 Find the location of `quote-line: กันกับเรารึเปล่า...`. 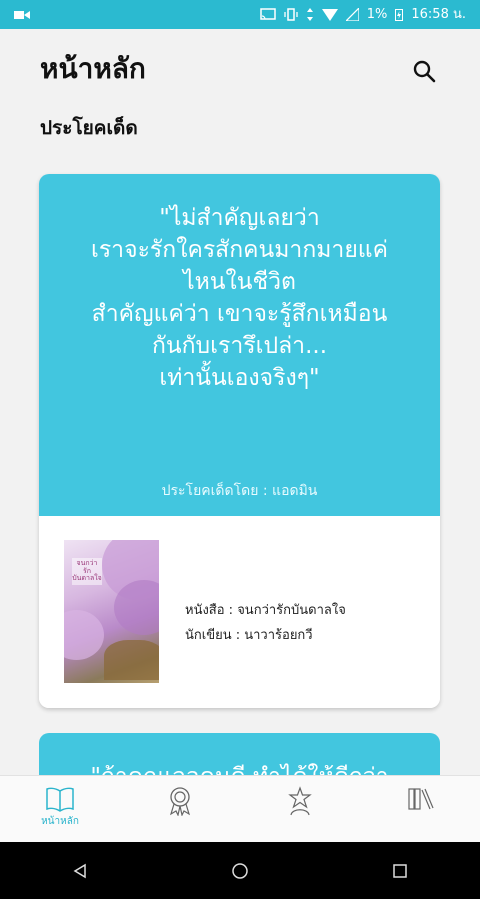

quote-line: กันกับเรารึเปล่า... is located at coordinates (239, 346).